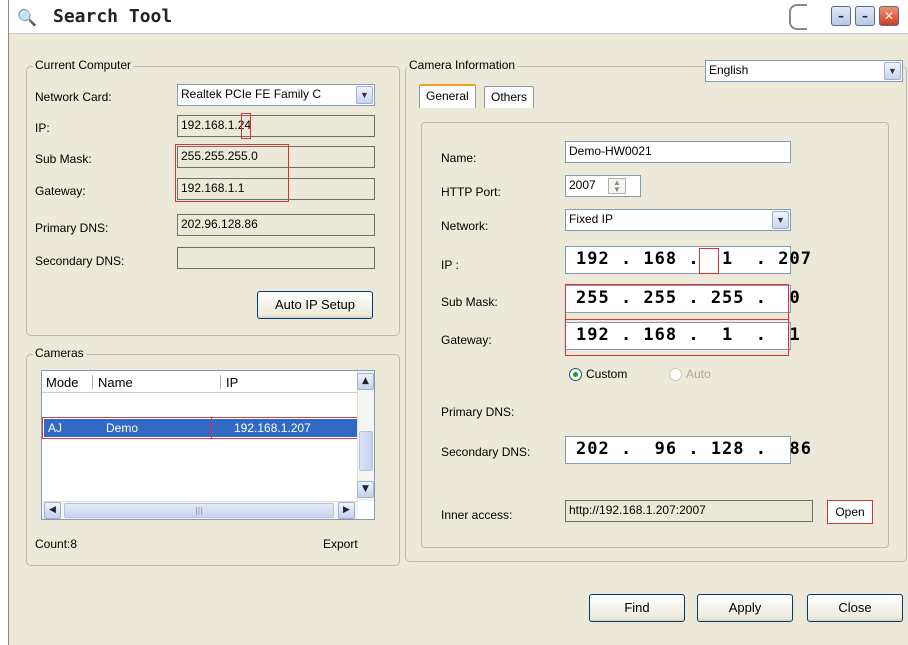 This screenshot has width=908, height=645. I want to click on minimize-button: –, so click(841, 16).